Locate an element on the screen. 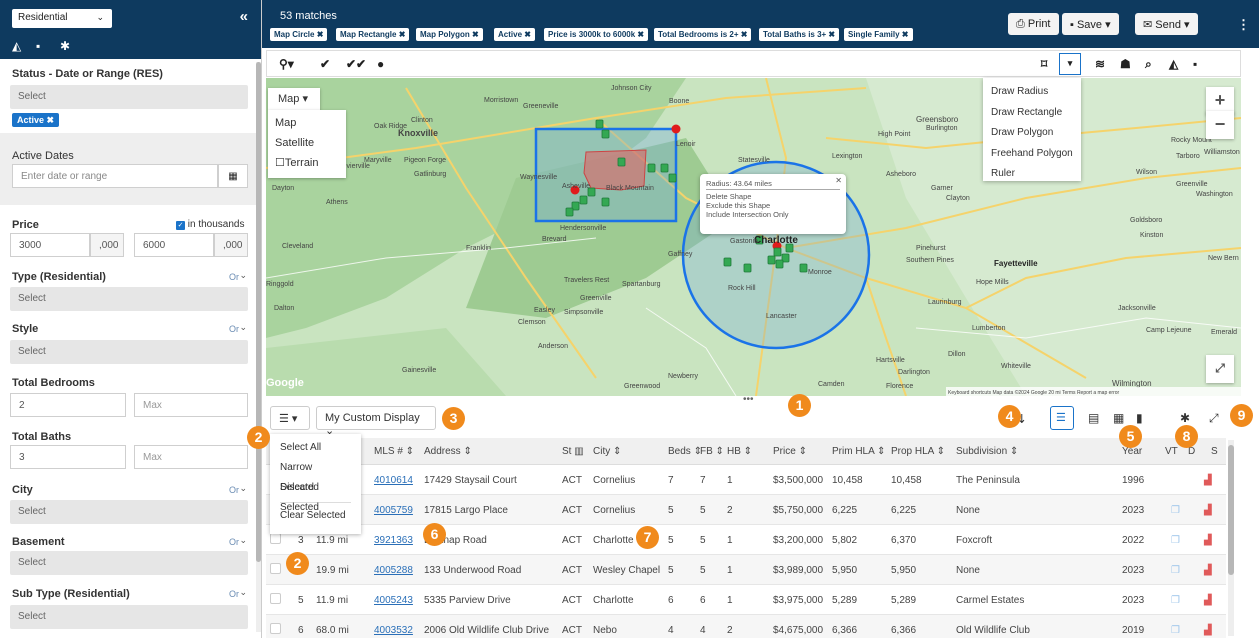  column-header: FB ⇕ is located at coordinates (712, 451).